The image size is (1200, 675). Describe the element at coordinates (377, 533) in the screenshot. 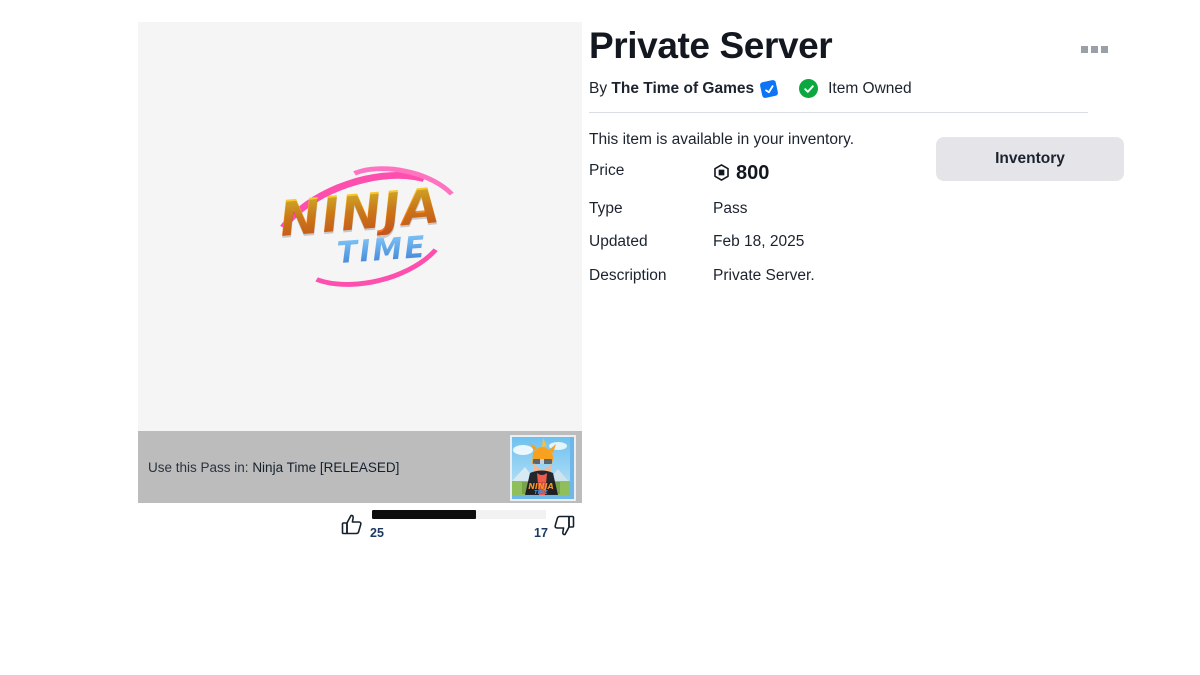

I see `upvote-count: 25` at that location.